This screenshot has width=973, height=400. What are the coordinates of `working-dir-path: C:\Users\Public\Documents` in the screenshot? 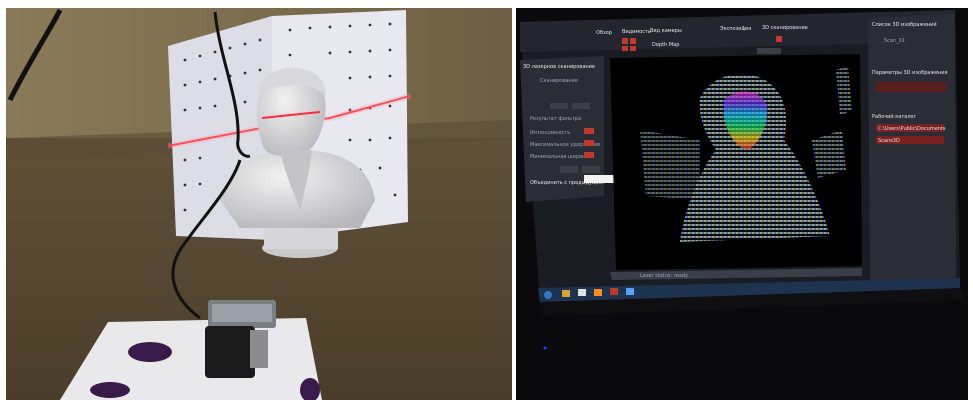 It's located at (912, 129).